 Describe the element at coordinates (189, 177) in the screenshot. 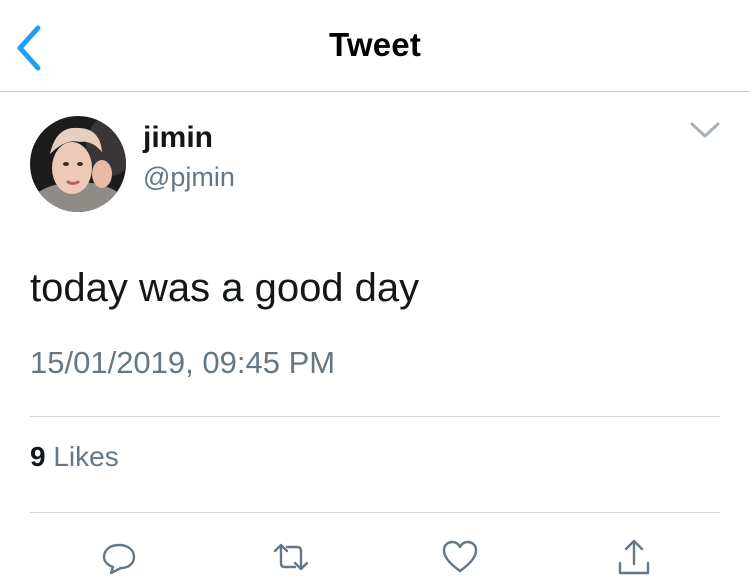

I see `author-handle: @pjmin` at that location.